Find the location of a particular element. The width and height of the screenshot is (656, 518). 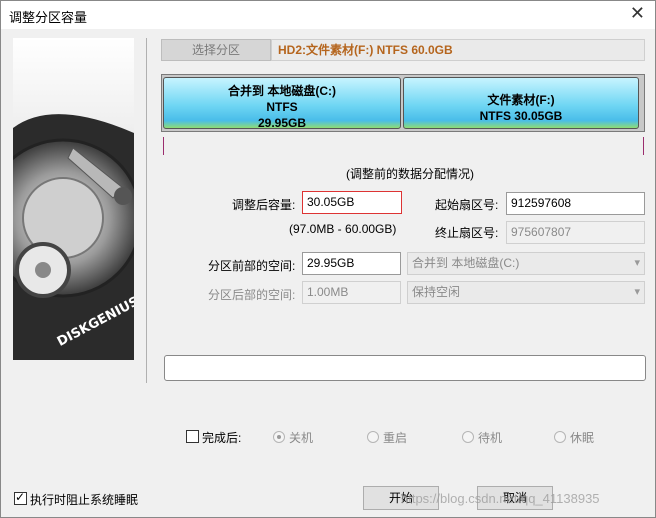

partition-c-fs: NTFS is located at coordinates (282, 107).